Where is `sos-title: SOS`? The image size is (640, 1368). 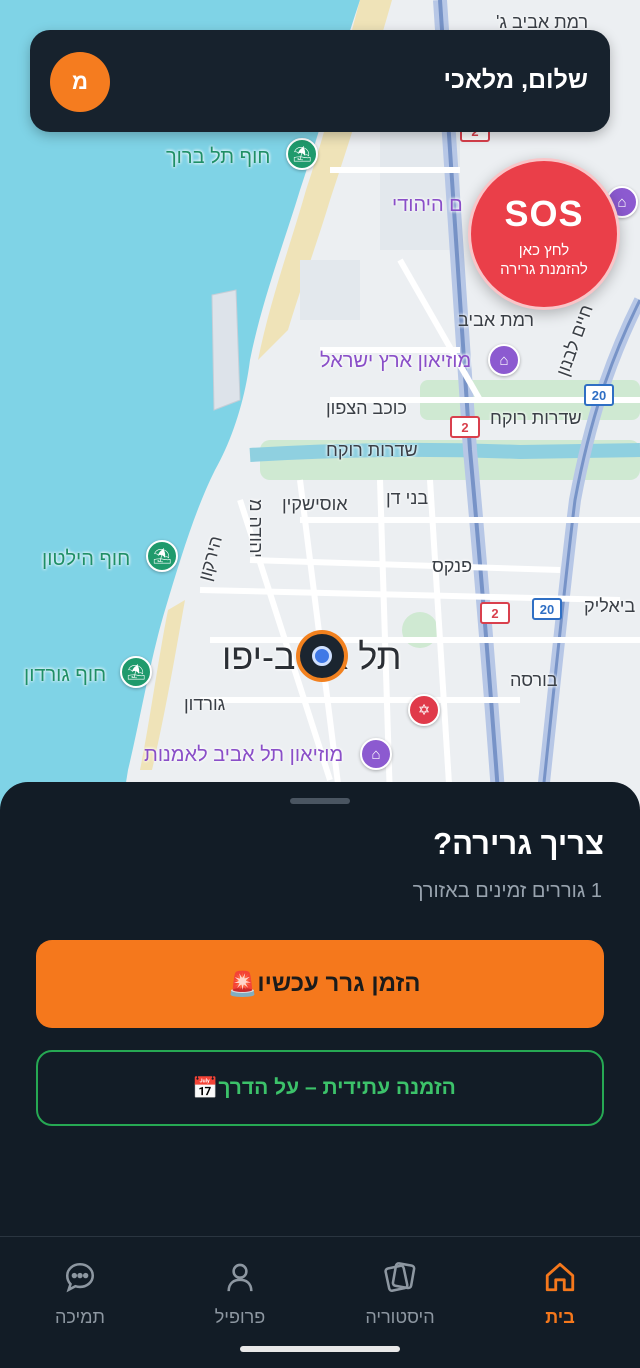 sos-title: SOS is located at coordinates (544, 213).